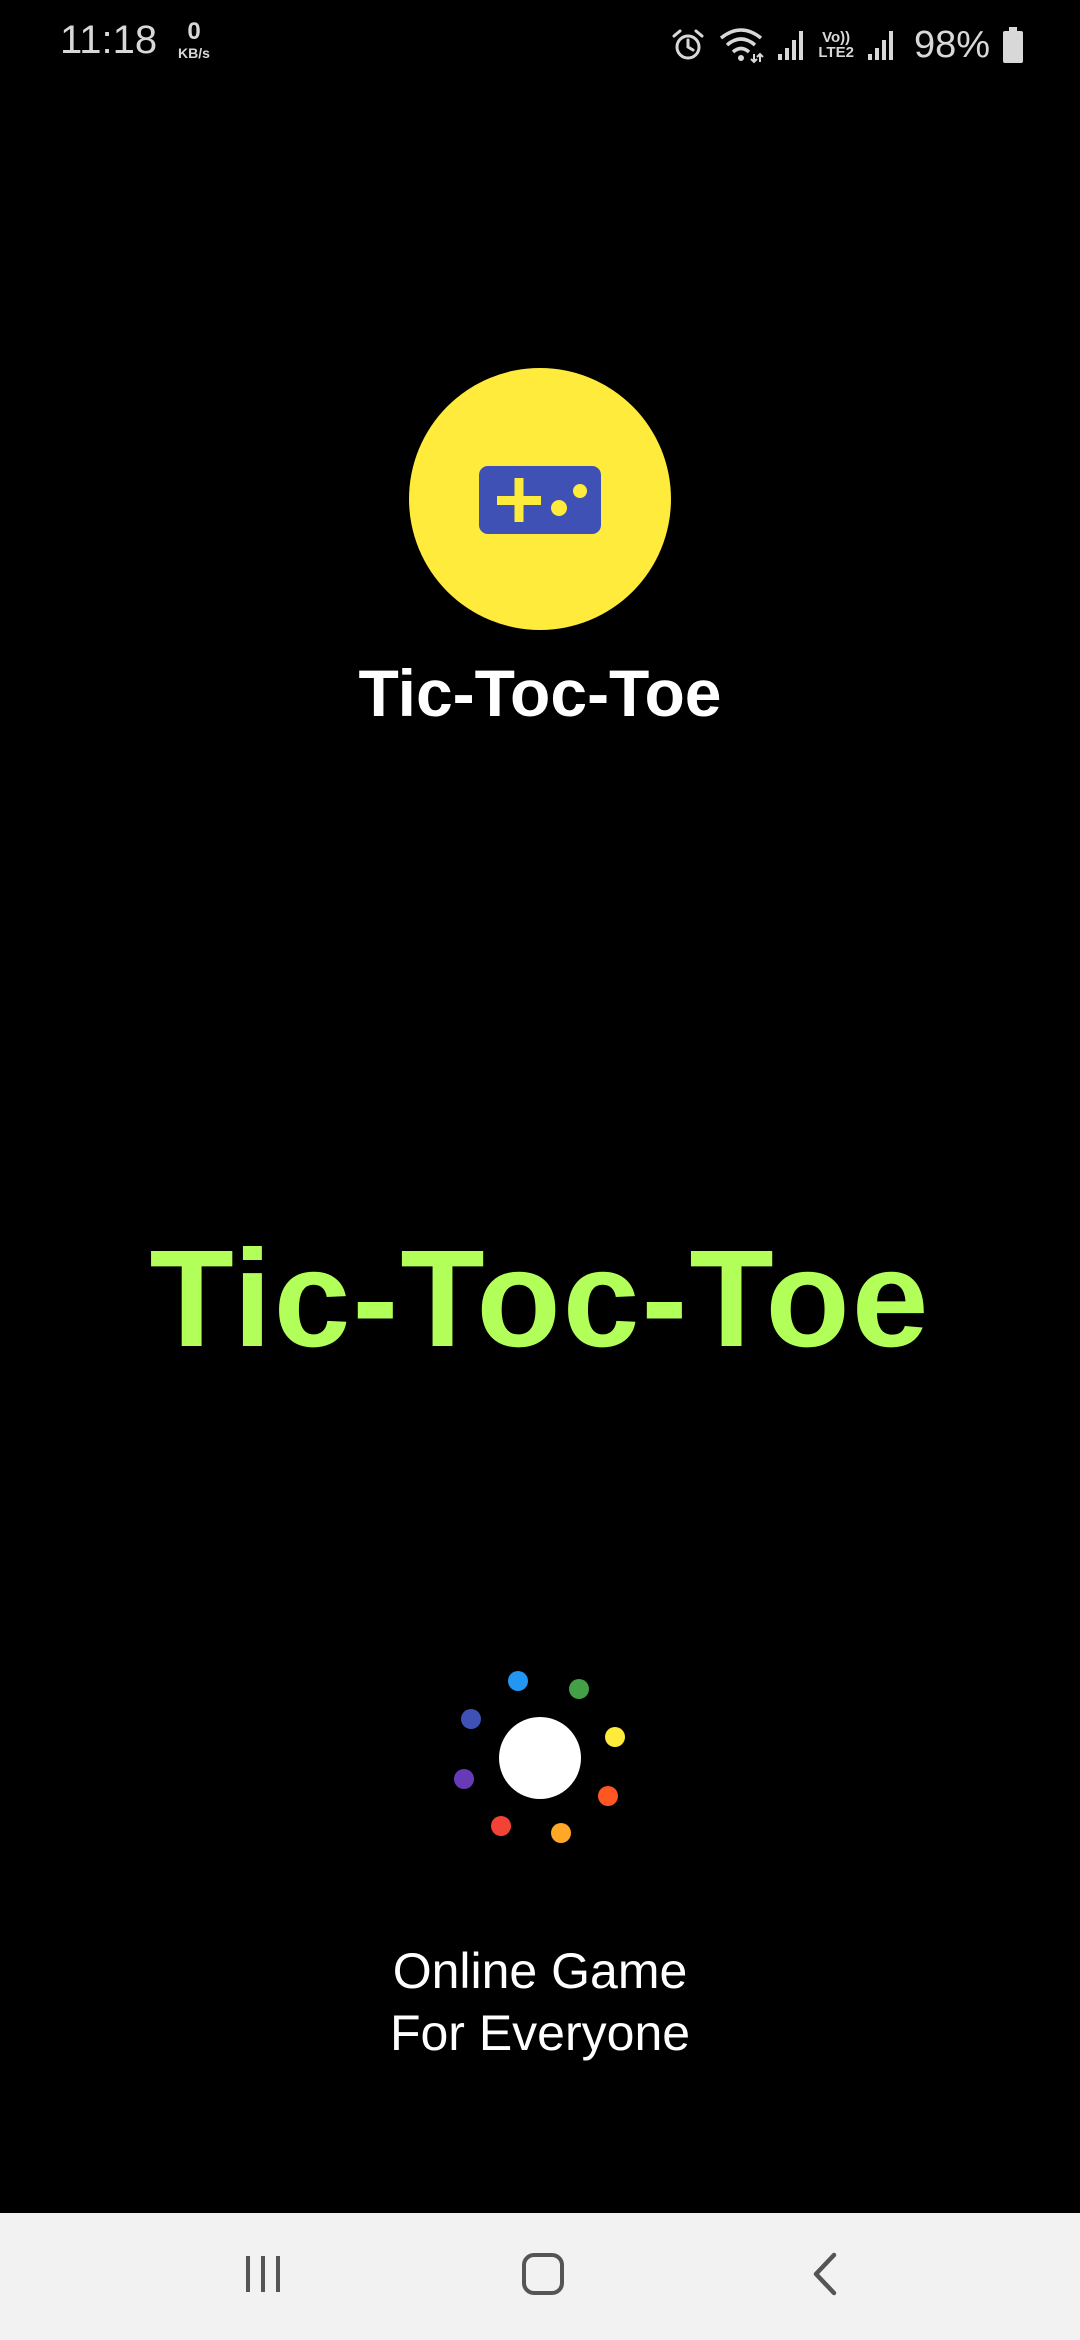 The height and width of the screenshot is (2340, 1080). I want to click on battery-percent: 98%, so click(951, 44).